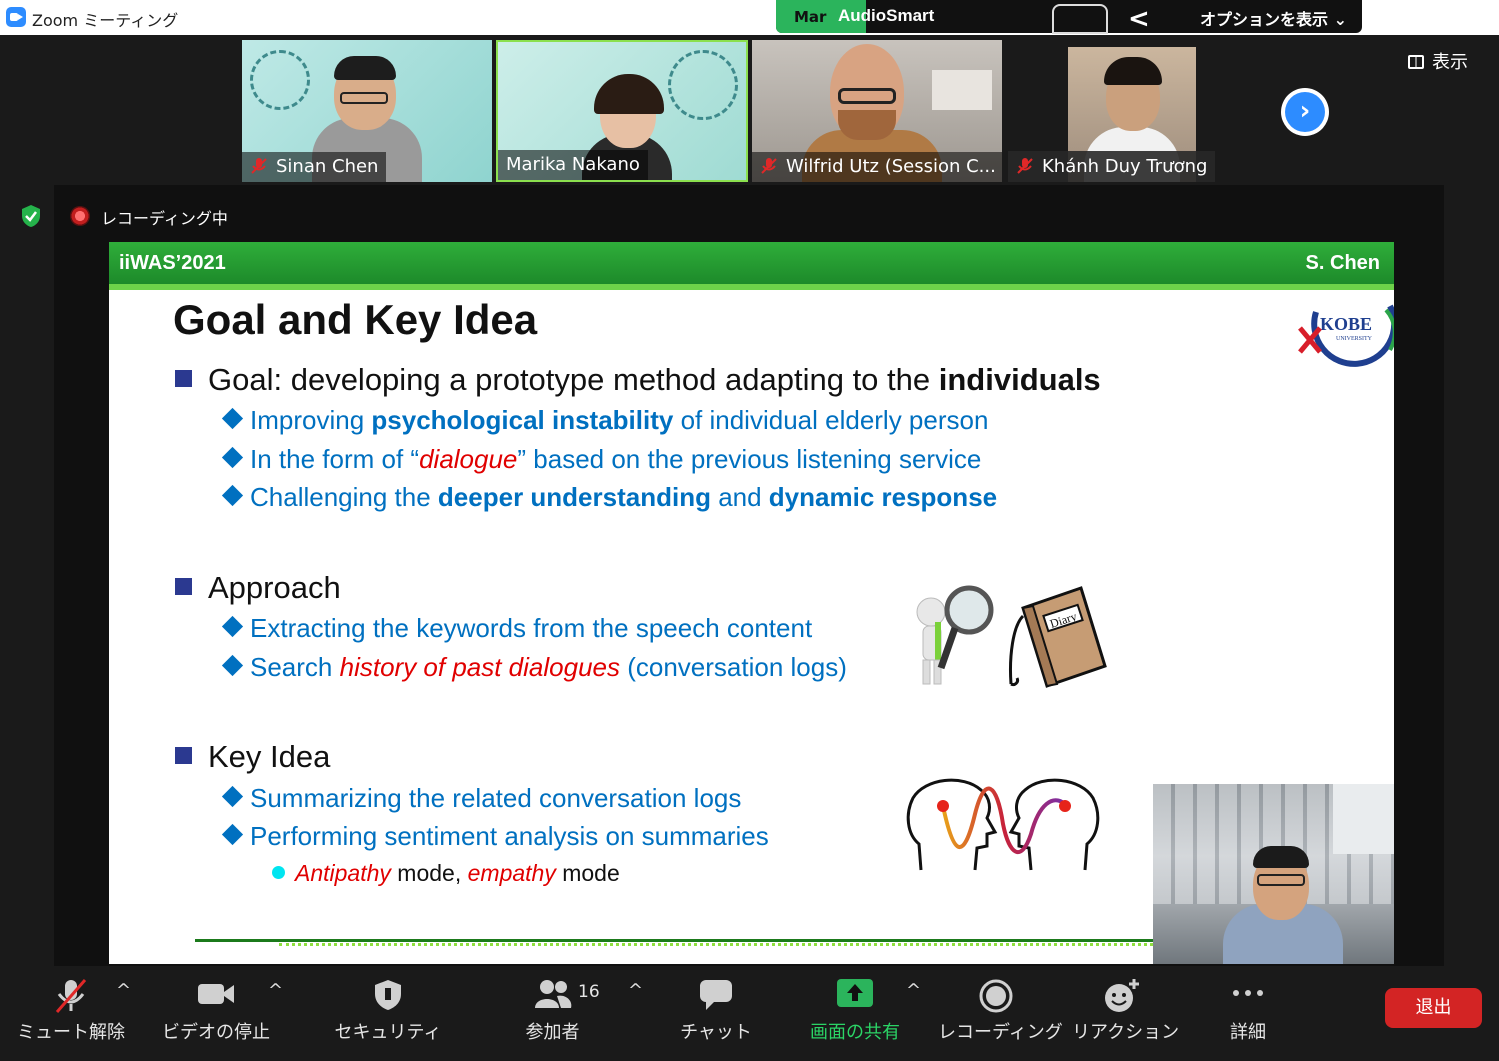  What do you see at coordinates (105, 20) in the screenshot?
I see `window-title: Zoom ミーティング` at bounding box center [105, 20].